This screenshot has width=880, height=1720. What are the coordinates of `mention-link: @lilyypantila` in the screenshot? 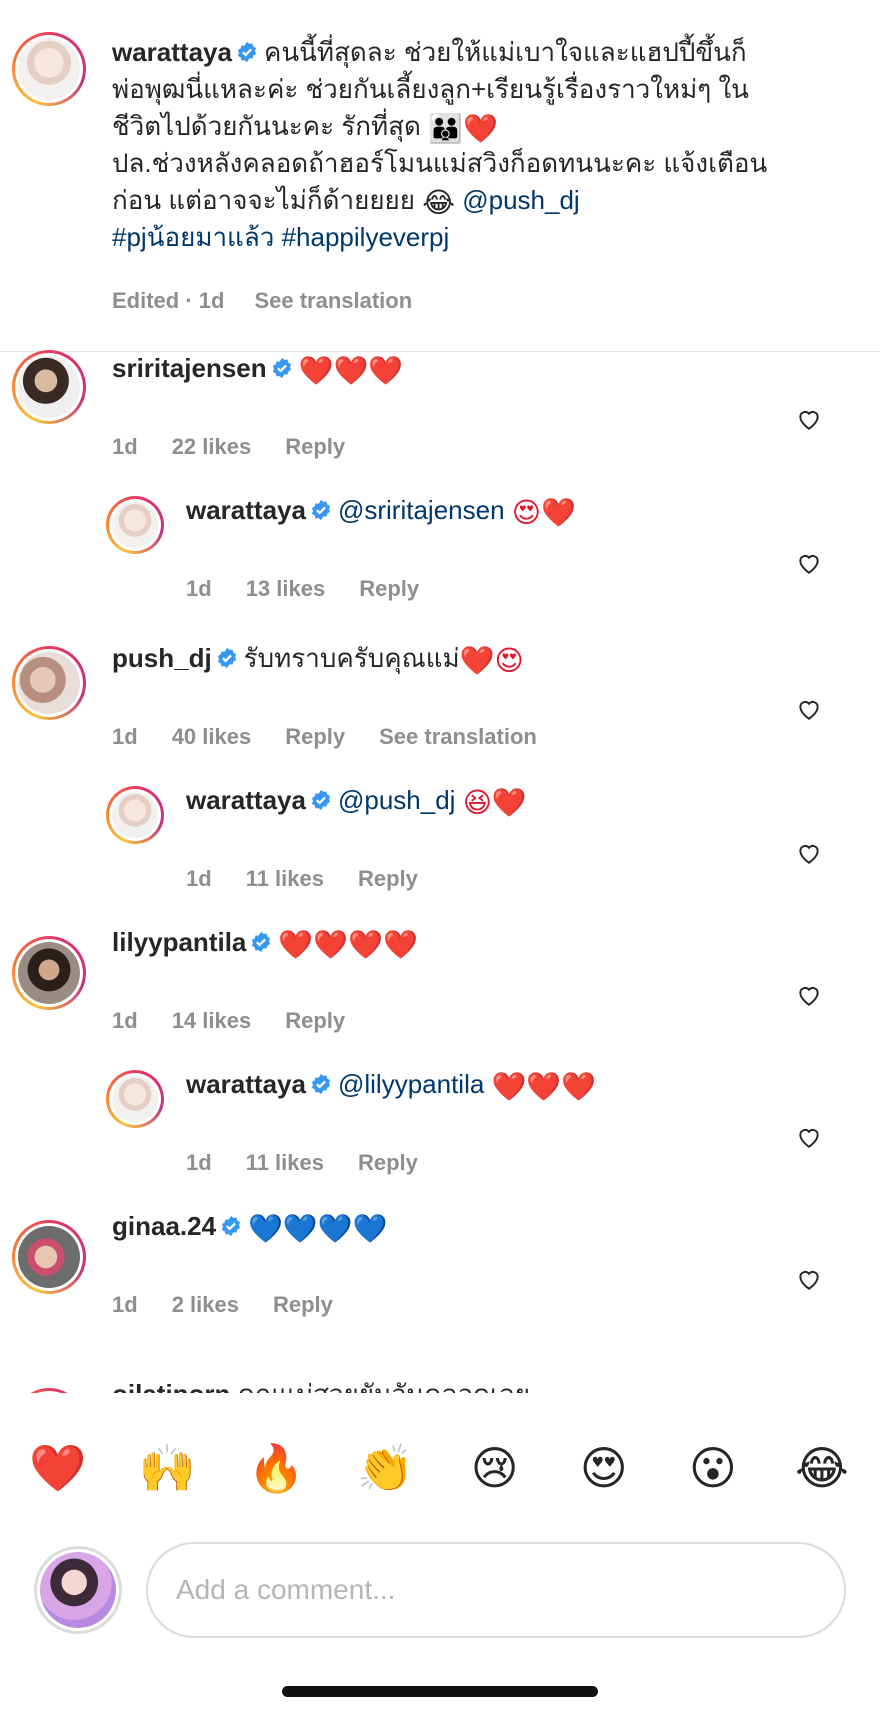 It's located at (411, 1084).